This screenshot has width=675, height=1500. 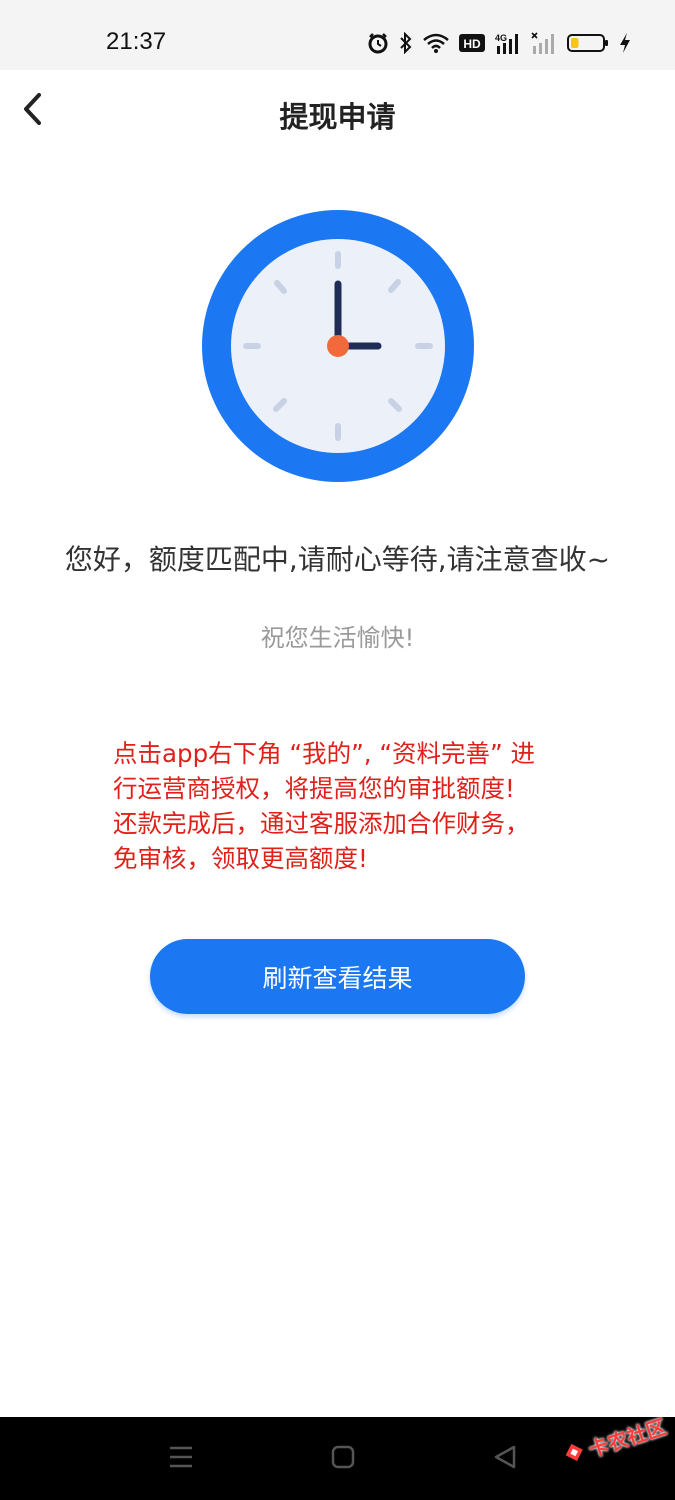 I want to click on page-title: 提现申请, so click(x=337, y=117).